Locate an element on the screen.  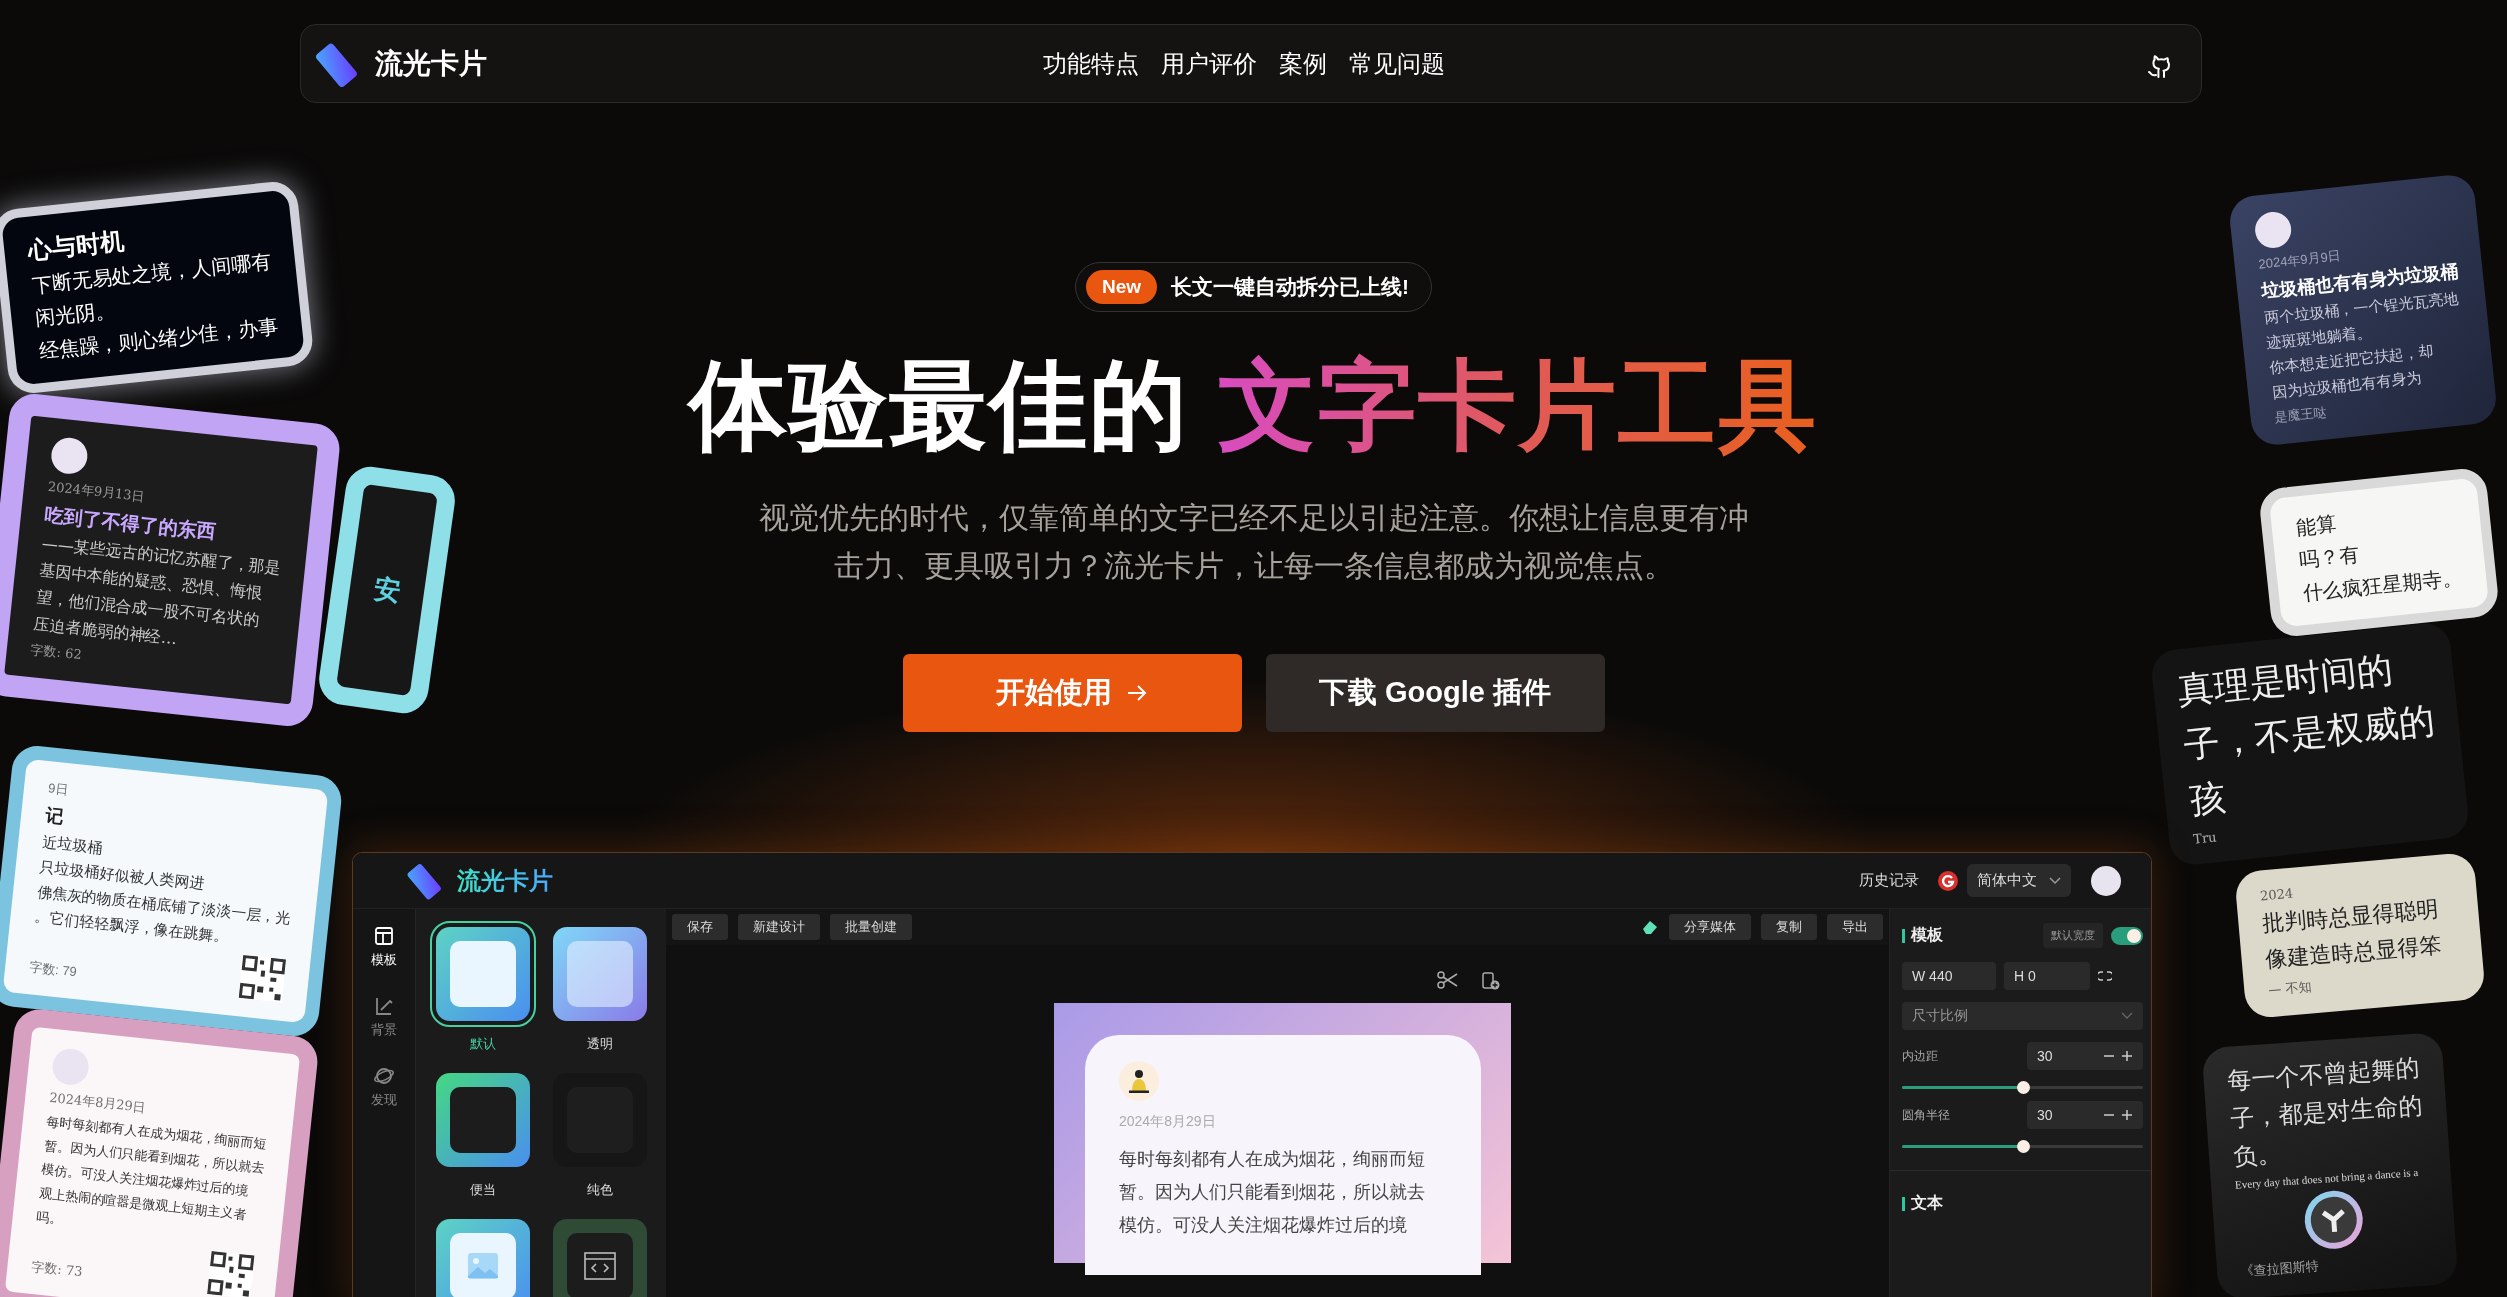
g-logo-icon is located at coordinates (1948, 880).